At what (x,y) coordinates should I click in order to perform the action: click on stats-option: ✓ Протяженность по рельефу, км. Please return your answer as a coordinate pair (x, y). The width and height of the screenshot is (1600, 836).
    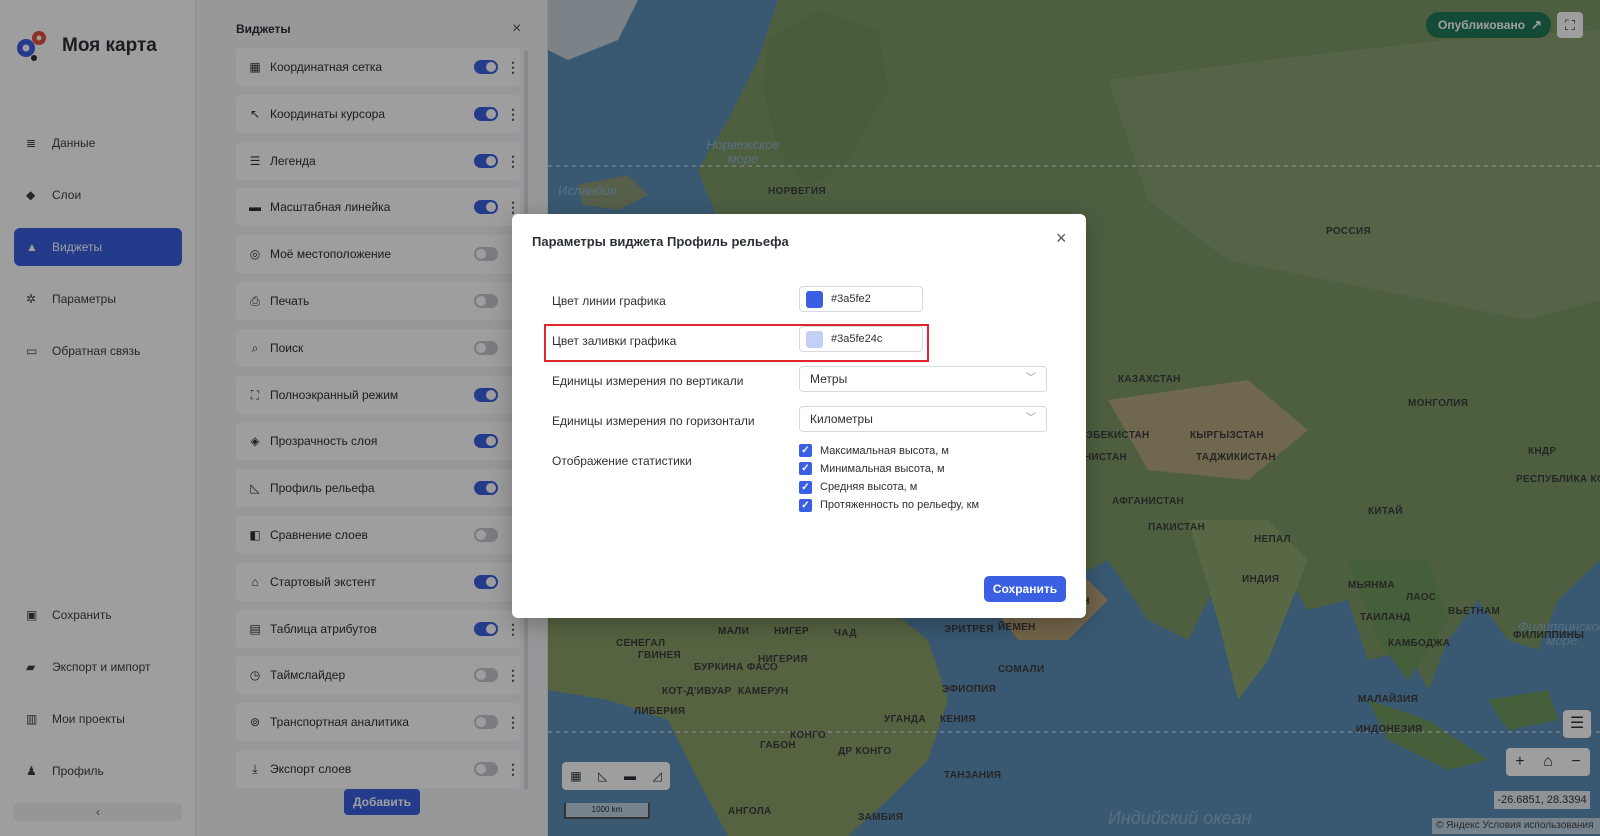
    Looking at the image, I should click on (889, 505).